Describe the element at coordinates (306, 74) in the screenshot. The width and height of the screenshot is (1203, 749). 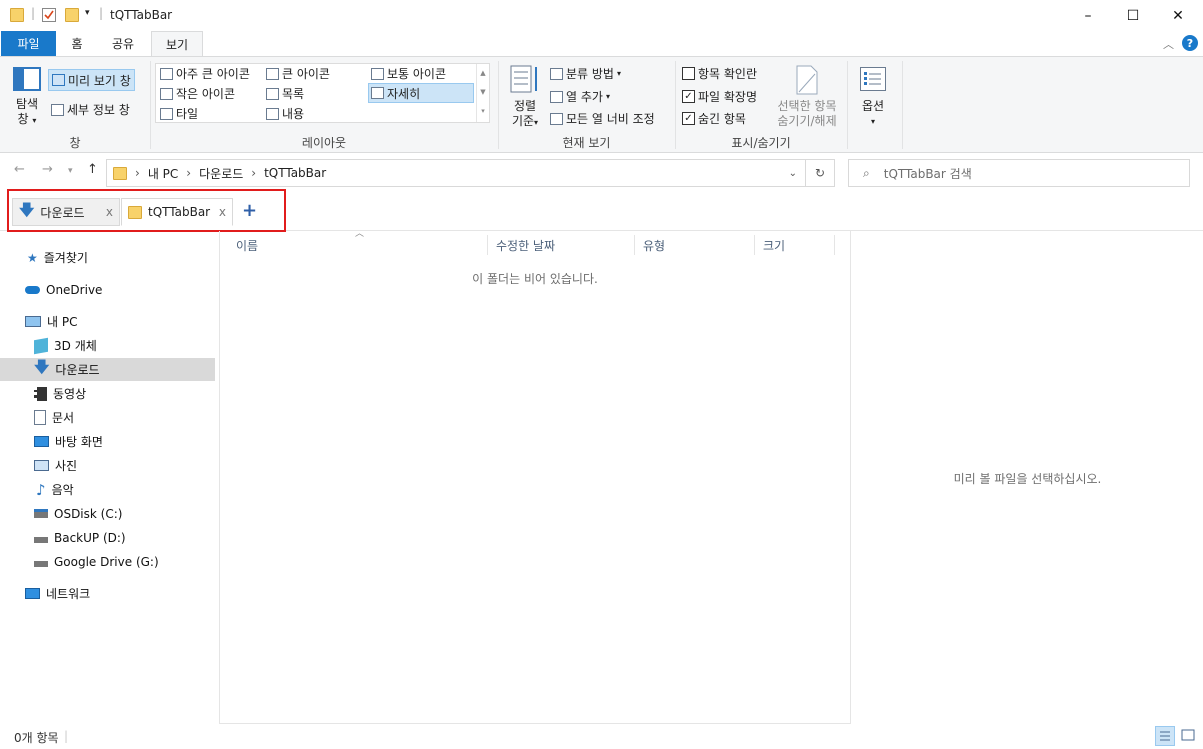
I see `layout-label: 큰 아이콘` at that location.